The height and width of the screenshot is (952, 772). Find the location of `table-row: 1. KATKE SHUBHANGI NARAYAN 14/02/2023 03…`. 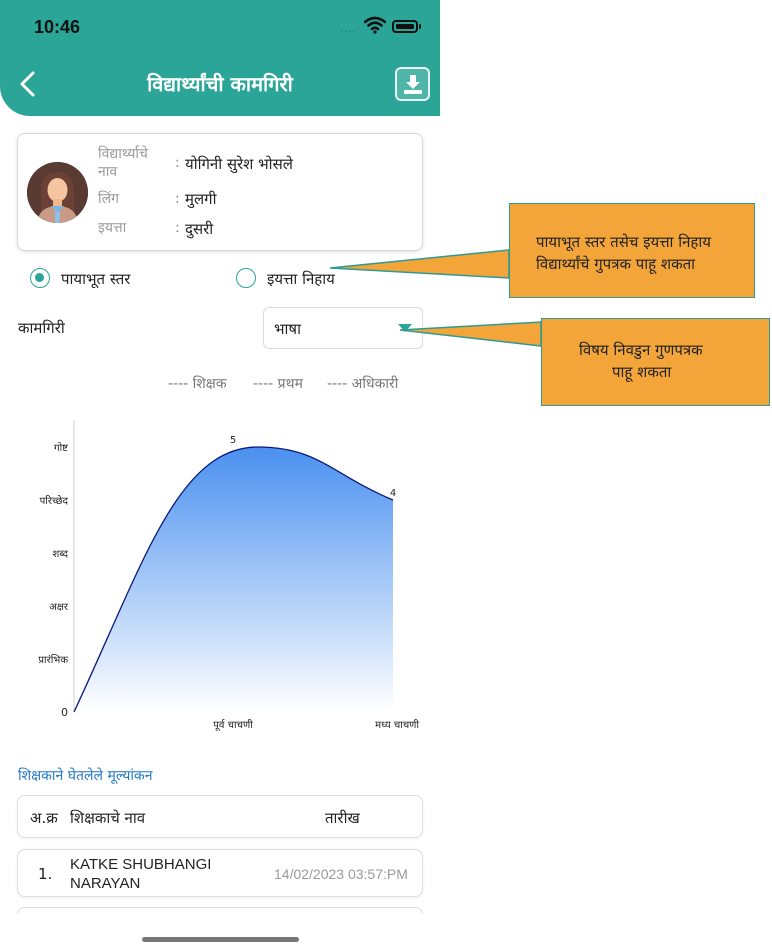

table-row: 1. KATKE SHUBHANGI NARAYAN 14/02/2023 03… is located at coordinates (220, 873).